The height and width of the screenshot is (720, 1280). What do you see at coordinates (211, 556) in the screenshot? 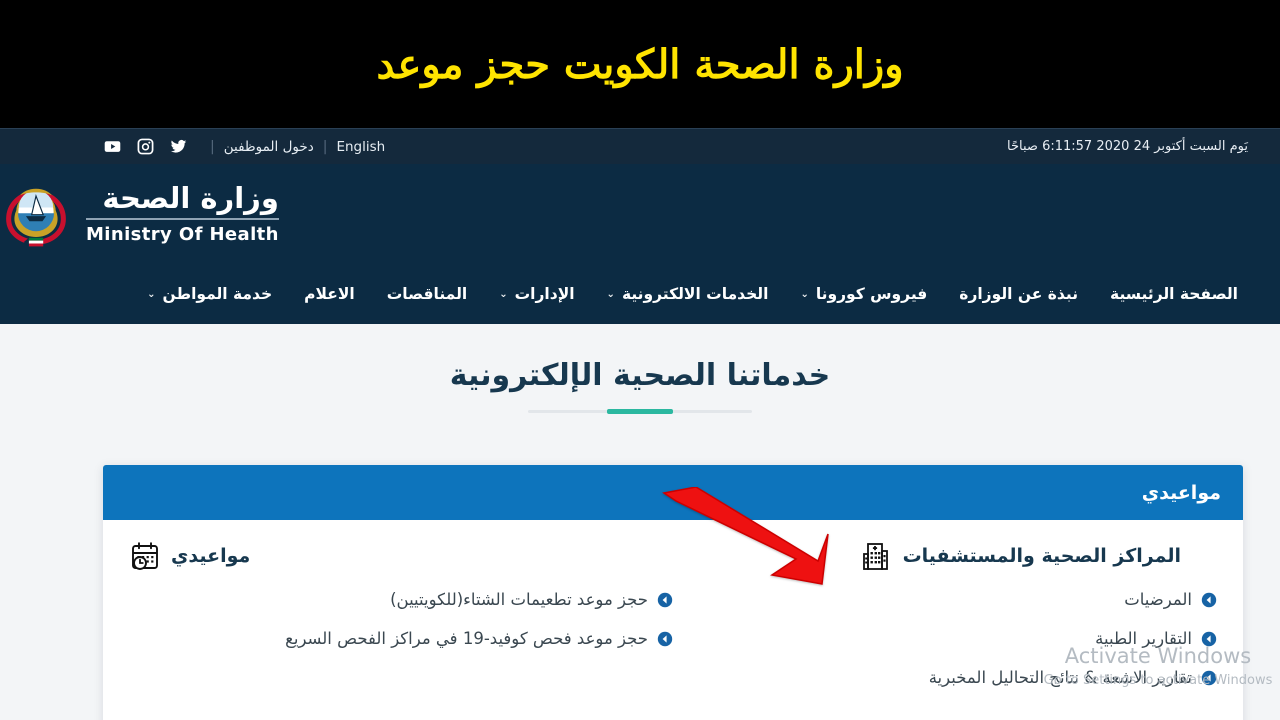
I see `column-title-appointments: مواعيدي` at bounding box center [211, 556].